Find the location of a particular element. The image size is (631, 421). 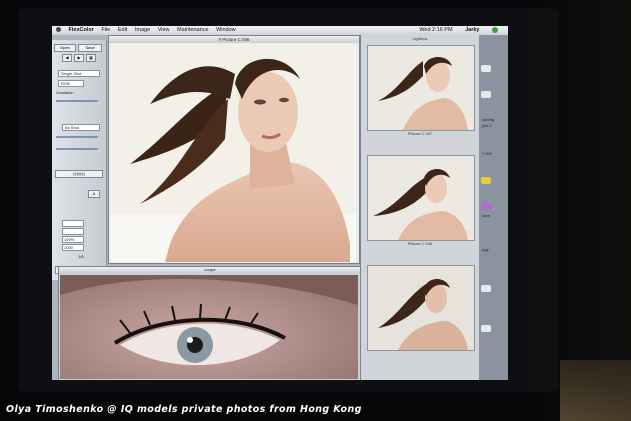

gradation-label: Gradation is located at coordinates (65, 92).